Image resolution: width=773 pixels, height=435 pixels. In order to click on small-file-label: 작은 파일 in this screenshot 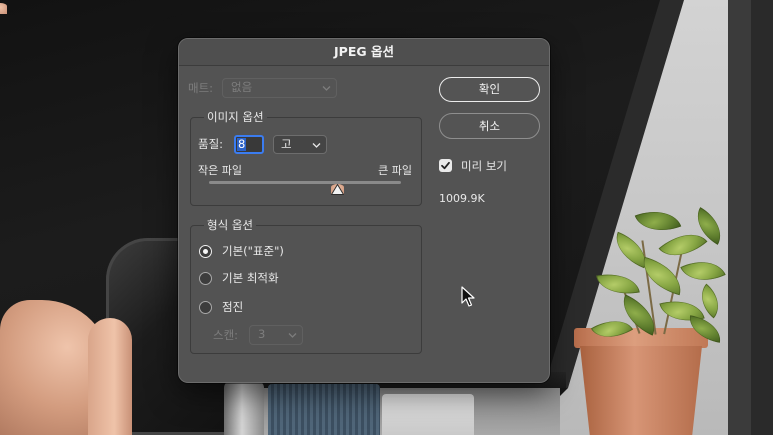, I will do `click(220, 170)`.